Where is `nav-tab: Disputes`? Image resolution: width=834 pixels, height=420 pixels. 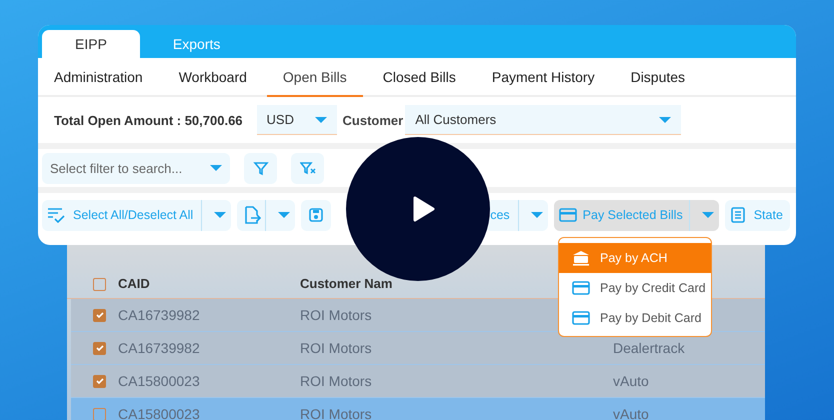 nav-tab: Disputes is located at coordinates (658, 77).